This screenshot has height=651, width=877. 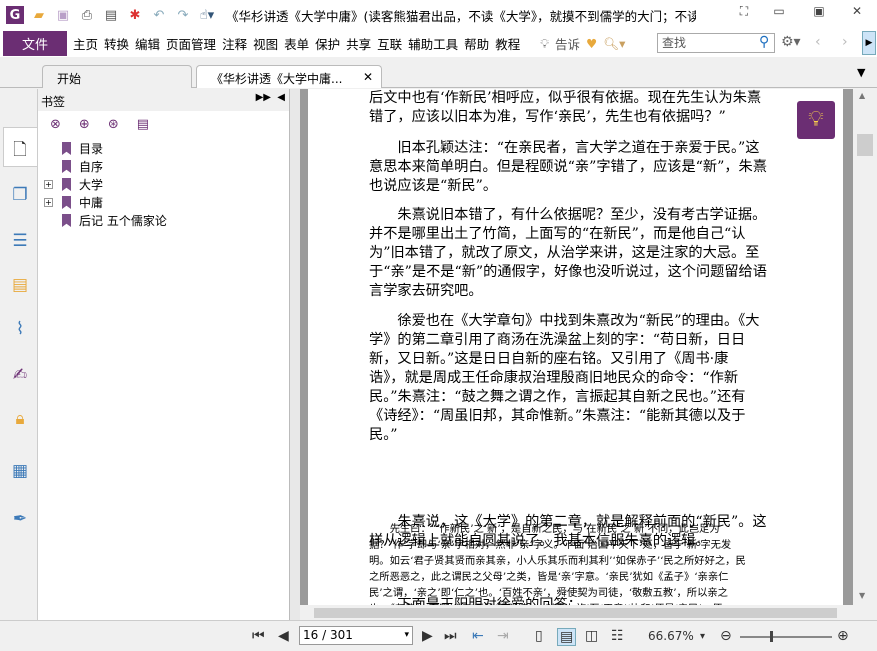 I want to click on print-icon: ⎙, so click(x=87, y=15).